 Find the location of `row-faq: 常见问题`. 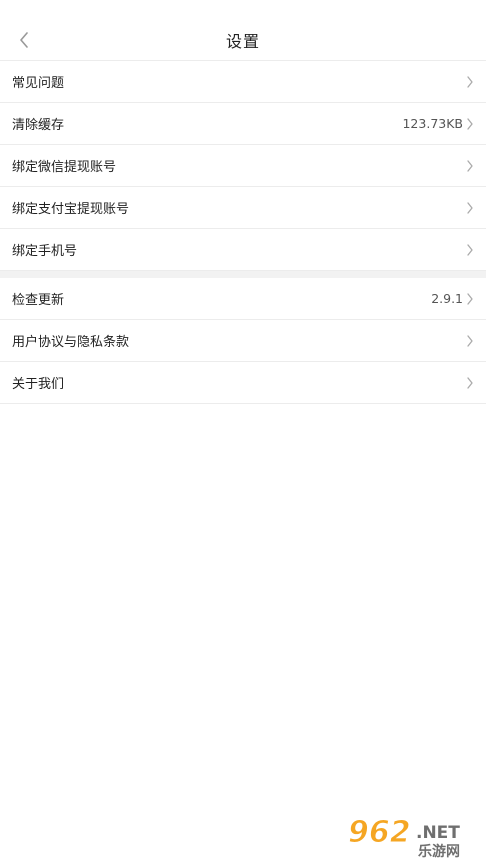

row-faq: 常见问题 is located at coordinates (243, 82).